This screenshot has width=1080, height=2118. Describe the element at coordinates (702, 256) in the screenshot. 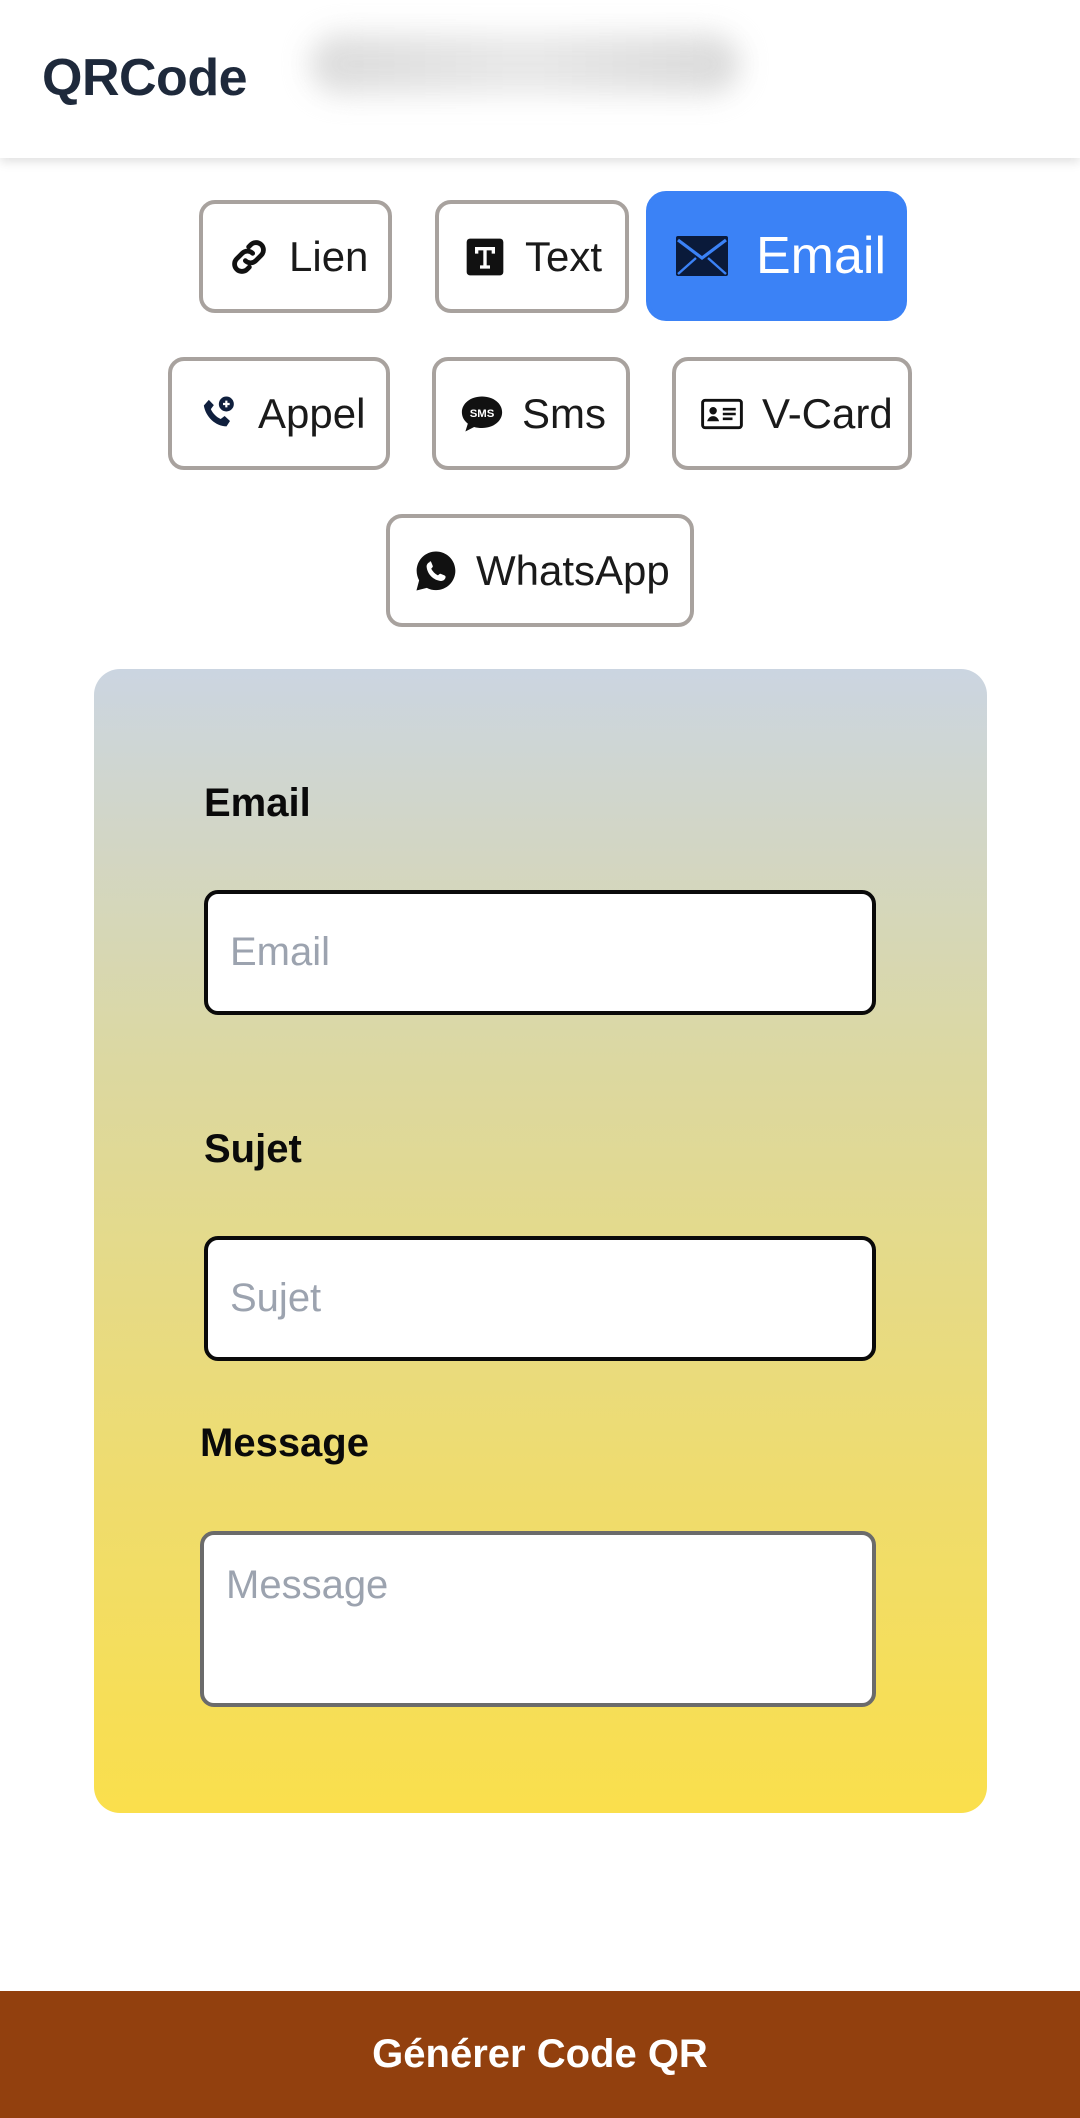

I see `envelope-icon` at that location.